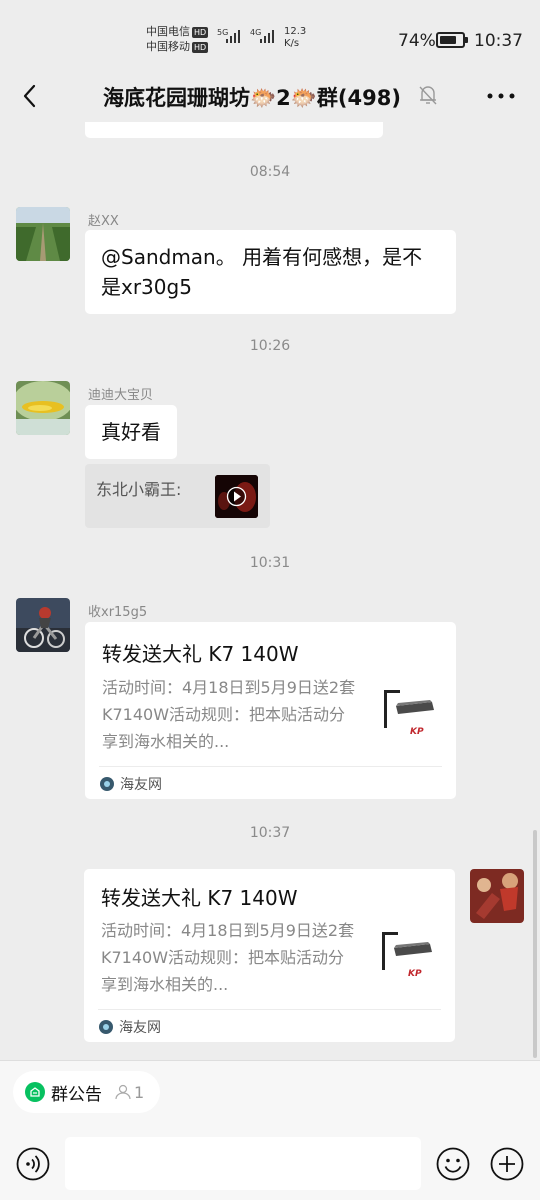 This screenshot has width=540, height=1200. What do you see at coordinates (33, 1164) in the screenshot?
I see `voice-input-icon` at bounding box center [33, 1164].